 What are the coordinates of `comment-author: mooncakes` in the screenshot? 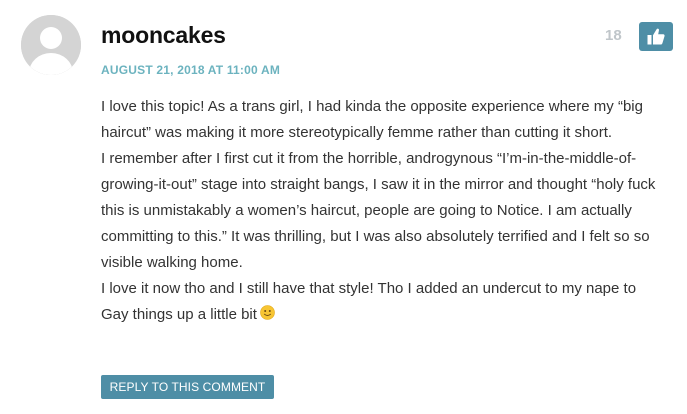 It's located at (163, 35).